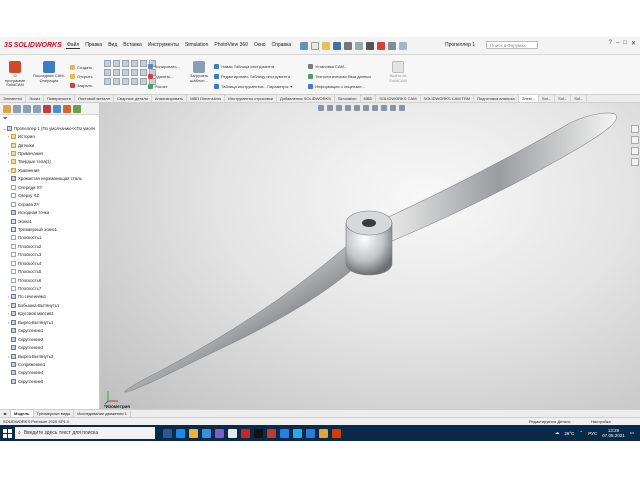 The height and width of the screenshot is (480, 640). What do you see at coordinates (258, 433) in the screenshot?
I see `terminal-icon` at bounding box center [258, 433].